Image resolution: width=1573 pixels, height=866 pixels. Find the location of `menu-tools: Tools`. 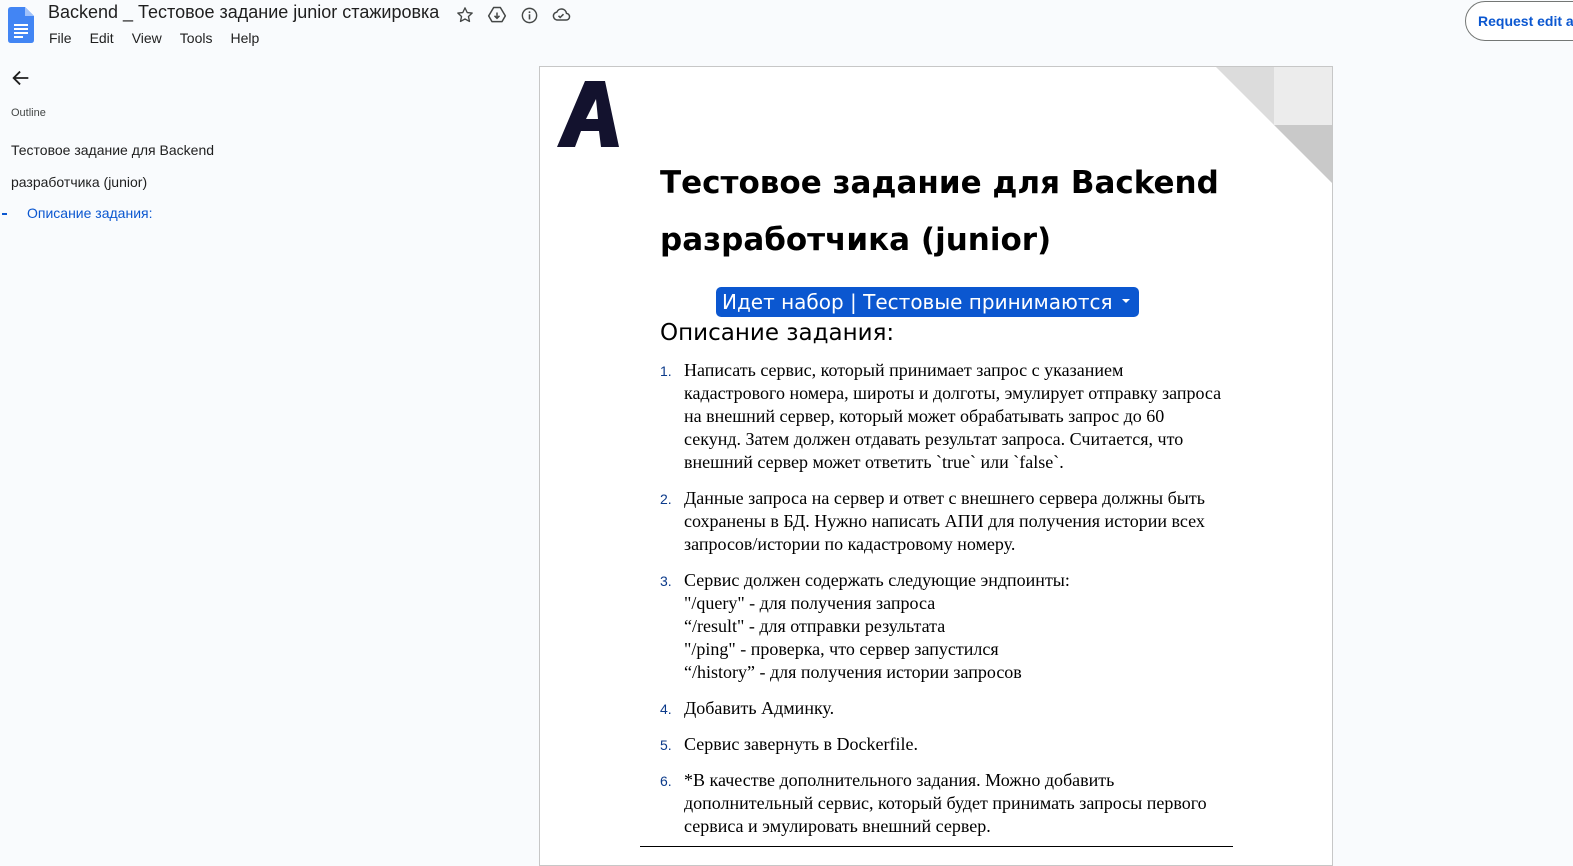

menu-tools: Tools is located at coordinates (196, 38).